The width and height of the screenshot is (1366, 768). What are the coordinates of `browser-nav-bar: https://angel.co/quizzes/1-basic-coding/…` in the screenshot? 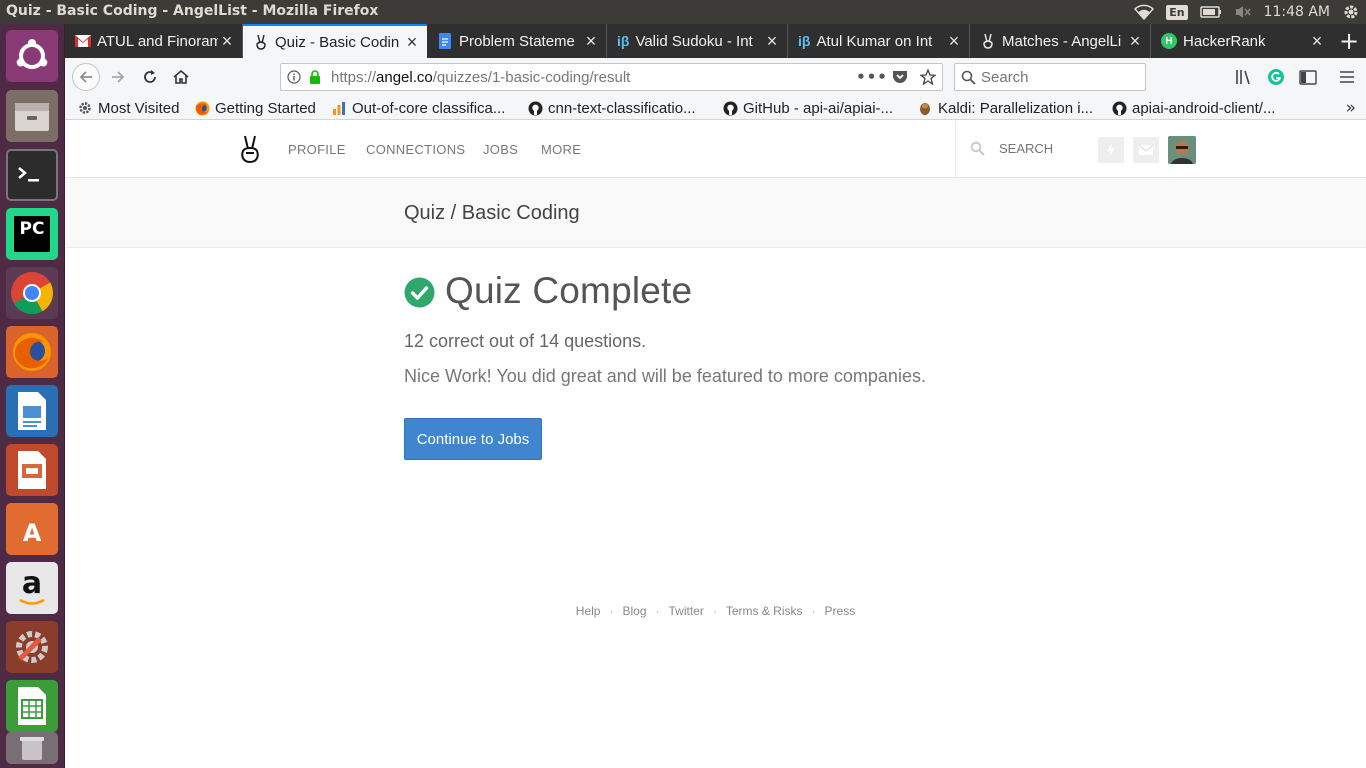 It's located at (715, 77).